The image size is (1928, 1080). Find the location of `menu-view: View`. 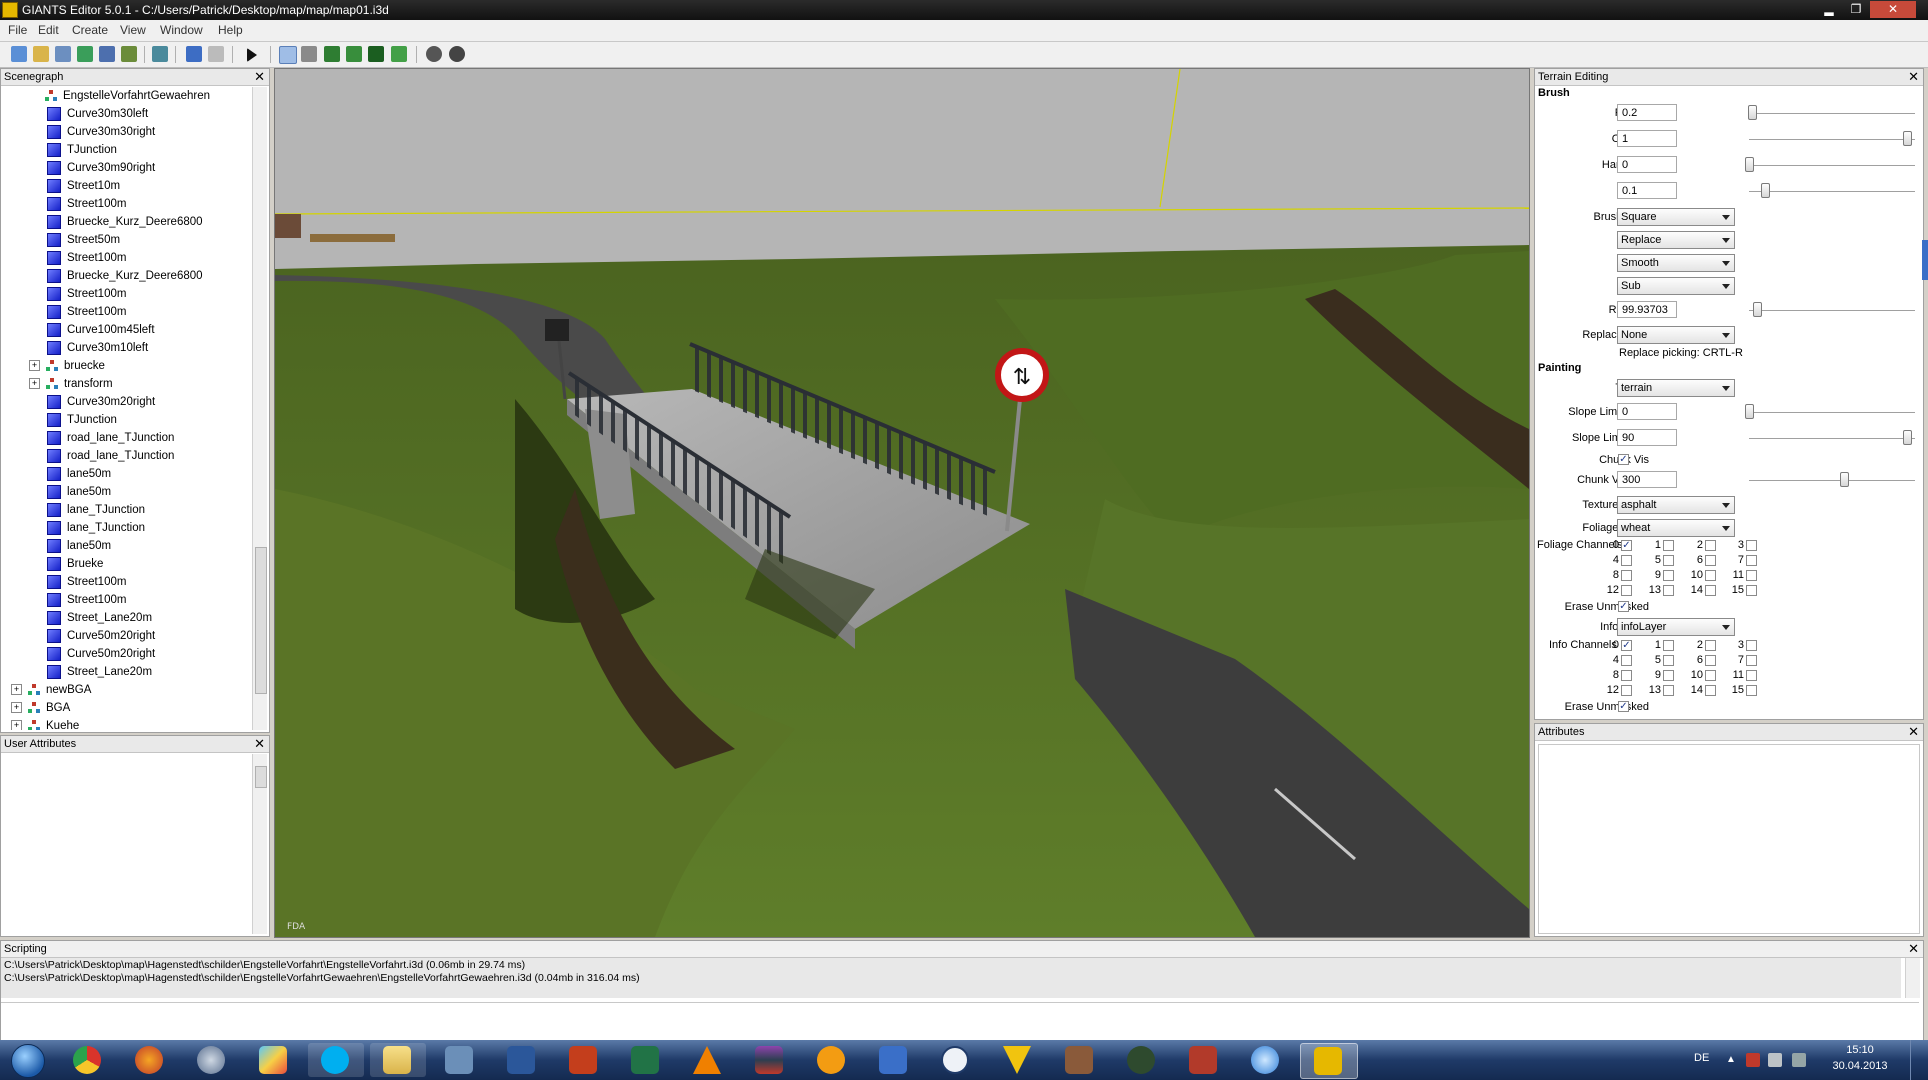

menu-view: View is located at coordinates (133, 30).